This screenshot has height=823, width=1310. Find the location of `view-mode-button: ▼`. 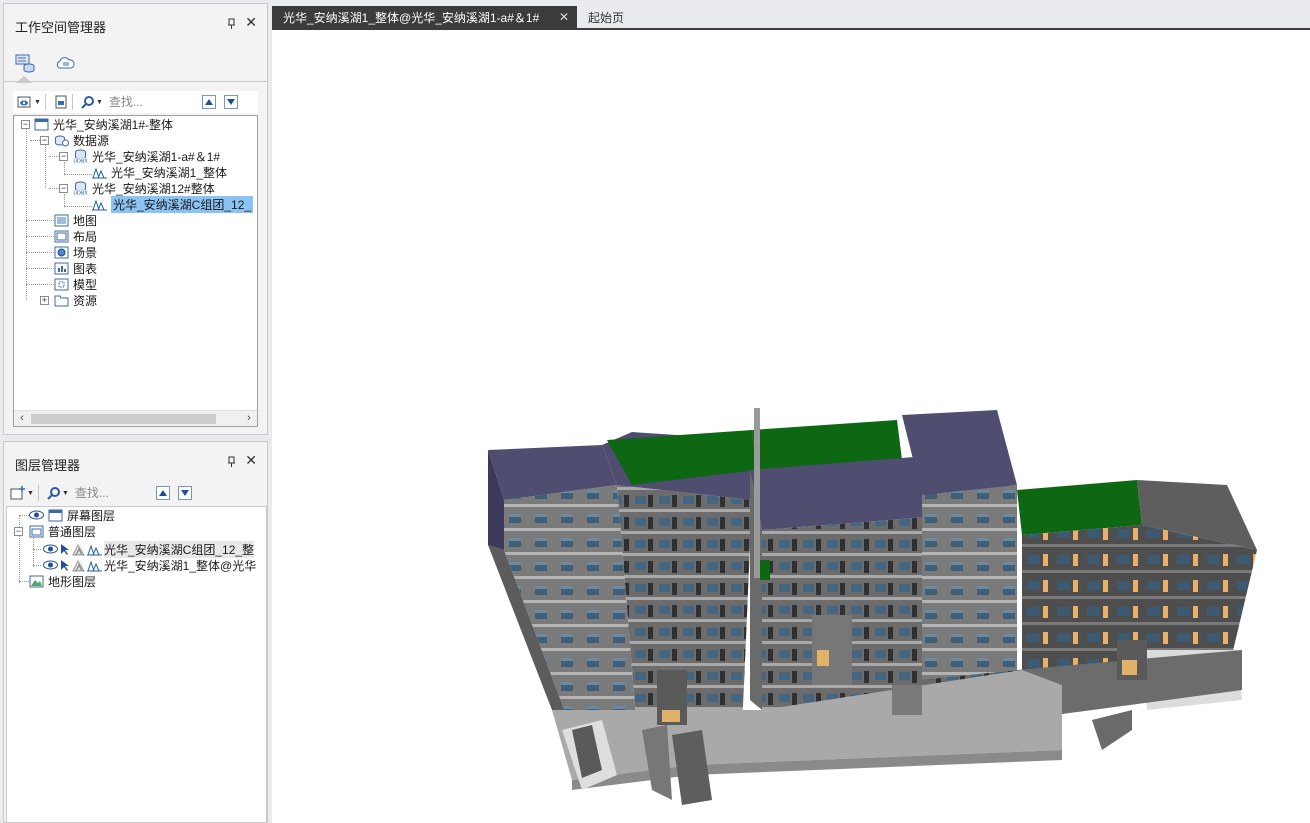

view-mode-button: ▼ is located at coordinates (29, 102).